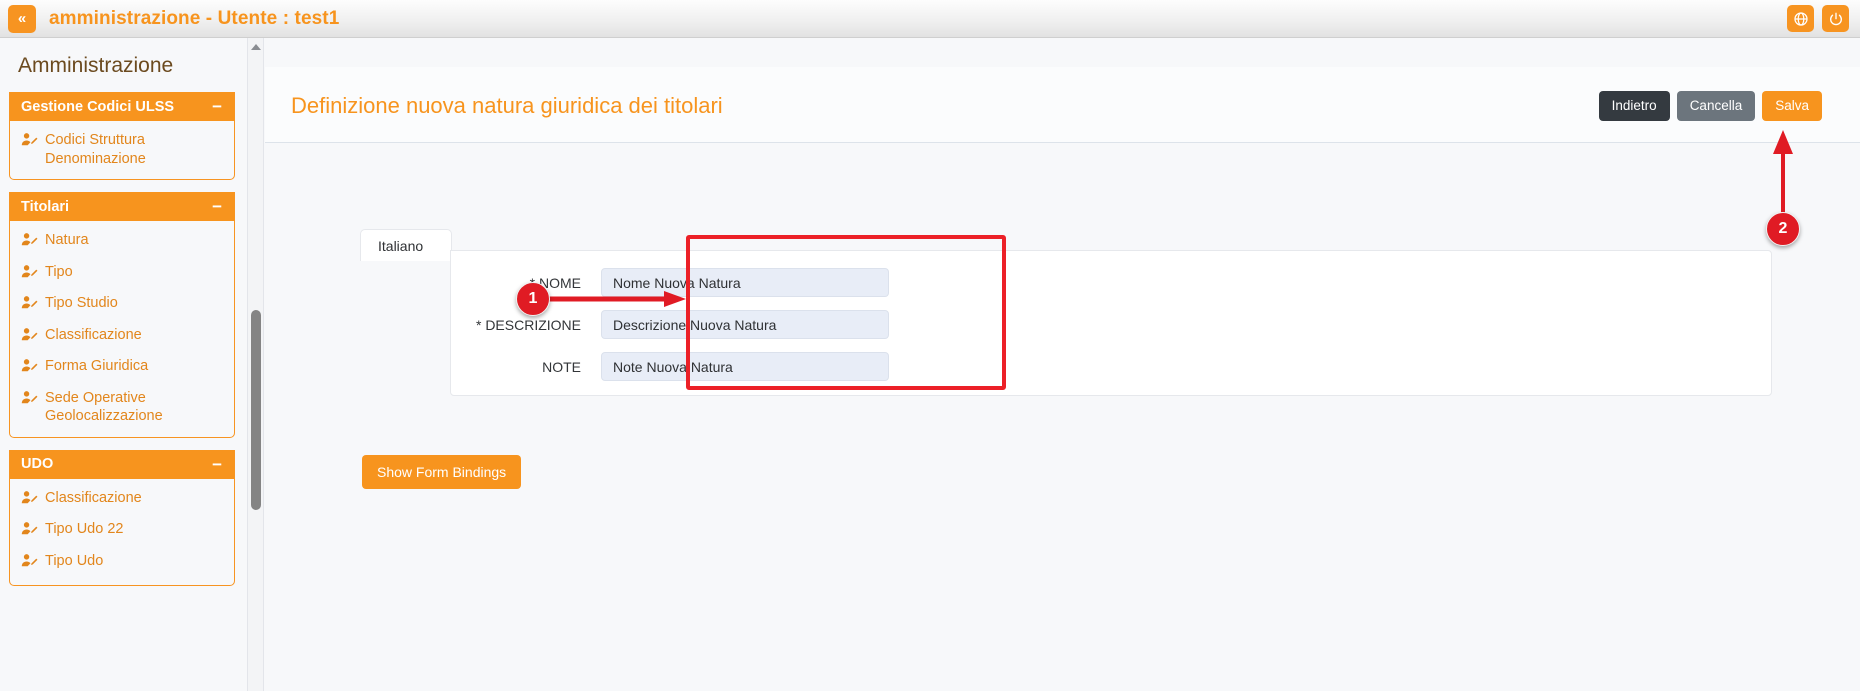 This screenshot has width=1860, height=691. I want to click on sidebar-item-tipo: Tipo, so click(122, 274).